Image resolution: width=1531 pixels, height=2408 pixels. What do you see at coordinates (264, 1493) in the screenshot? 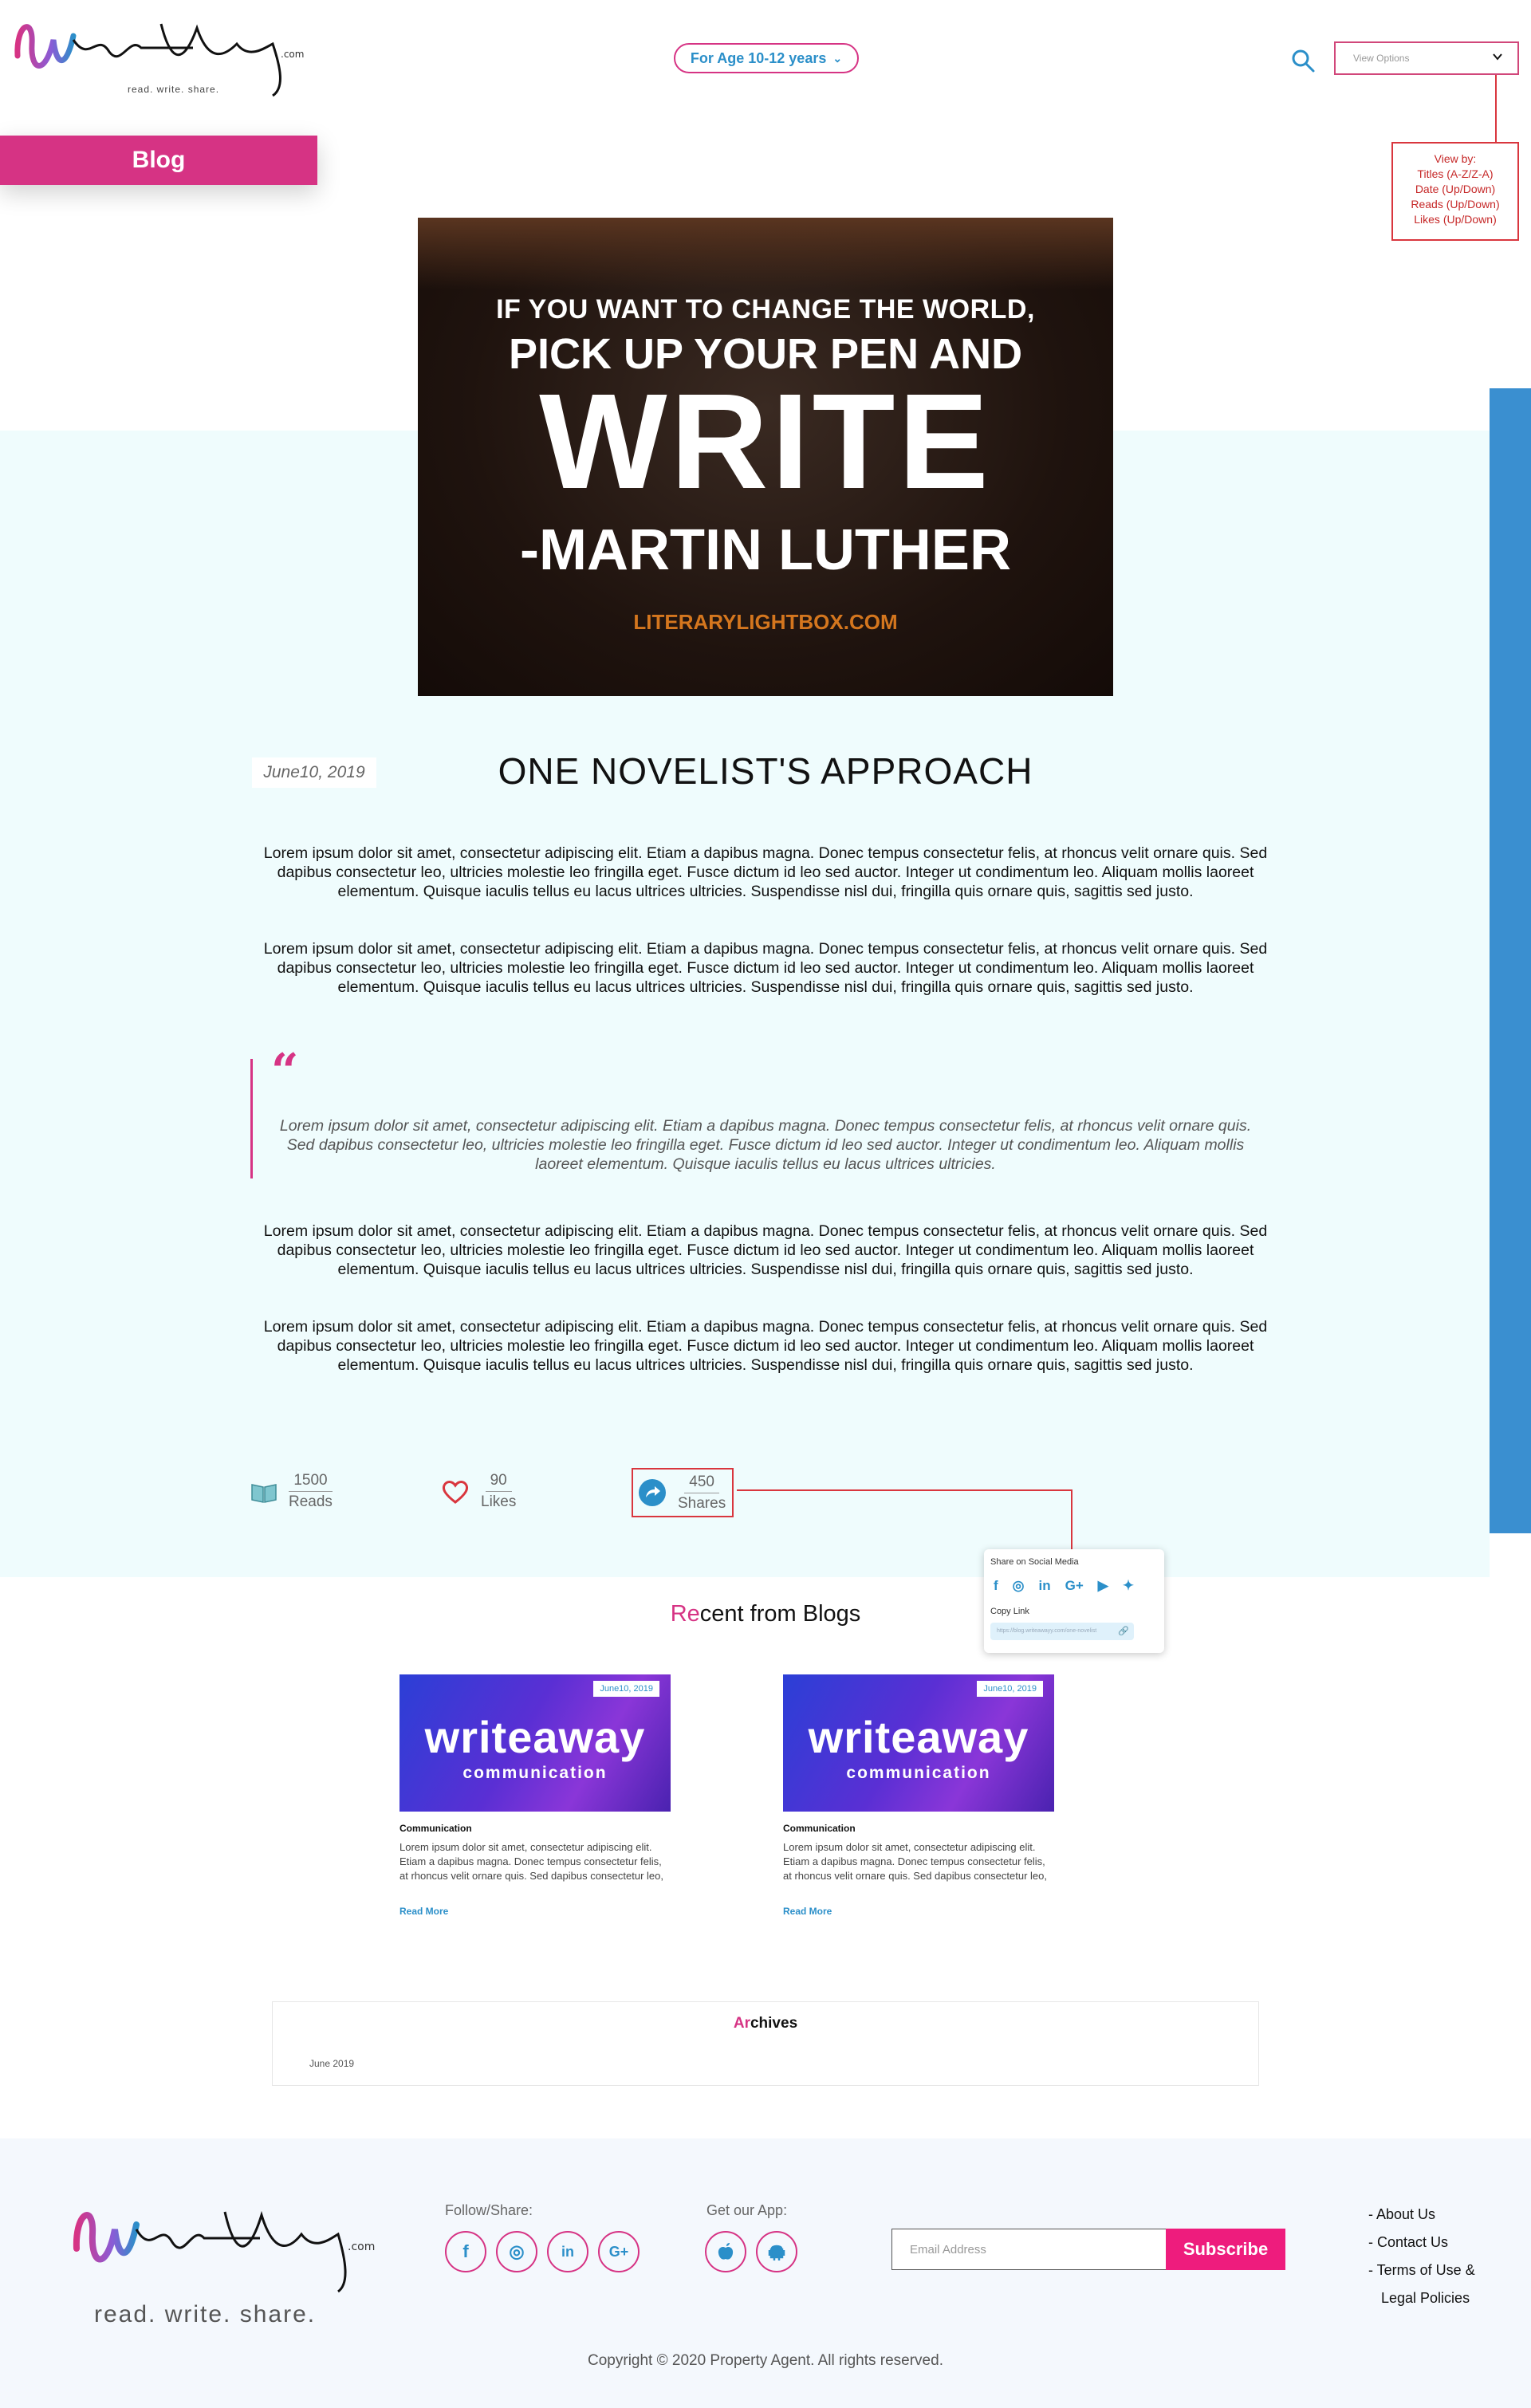
I see `book-icon` at bounding box center [264, 1493].